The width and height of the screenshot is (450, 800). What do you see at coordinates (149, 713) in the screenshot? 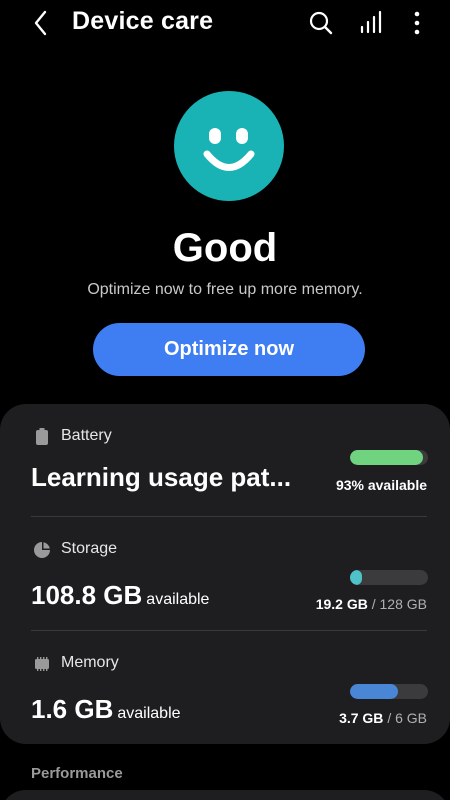
I see `memory-unit: available` at bounding box center [149, 713].